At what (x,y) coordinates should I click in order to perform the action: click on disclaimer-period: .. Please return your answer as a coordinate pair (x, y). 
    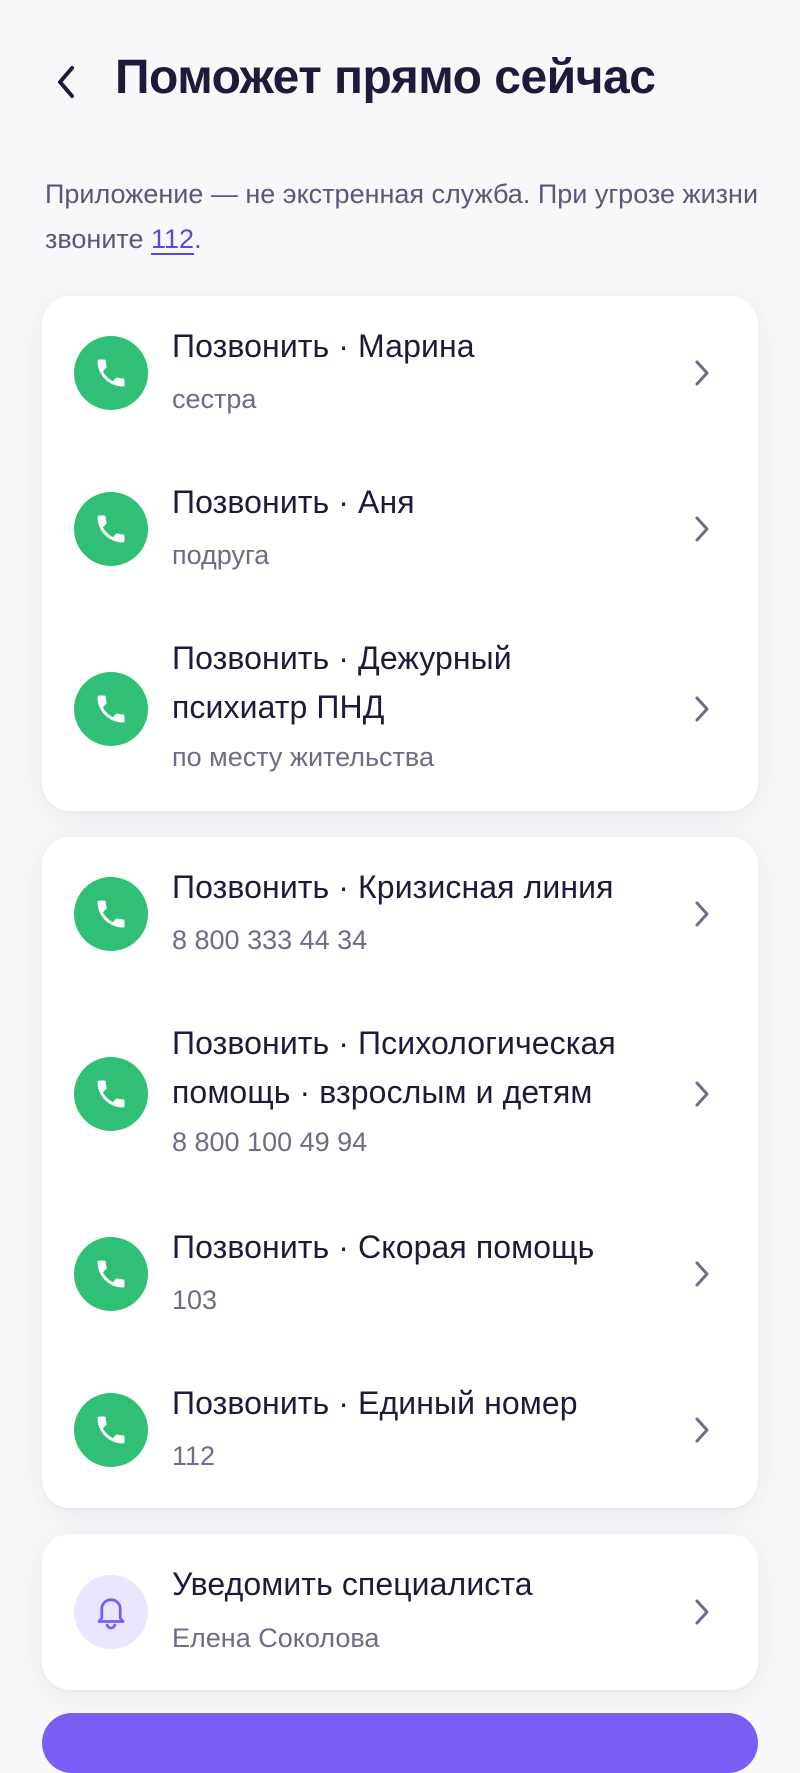
    Looking at the image, I should click on (198, 239).